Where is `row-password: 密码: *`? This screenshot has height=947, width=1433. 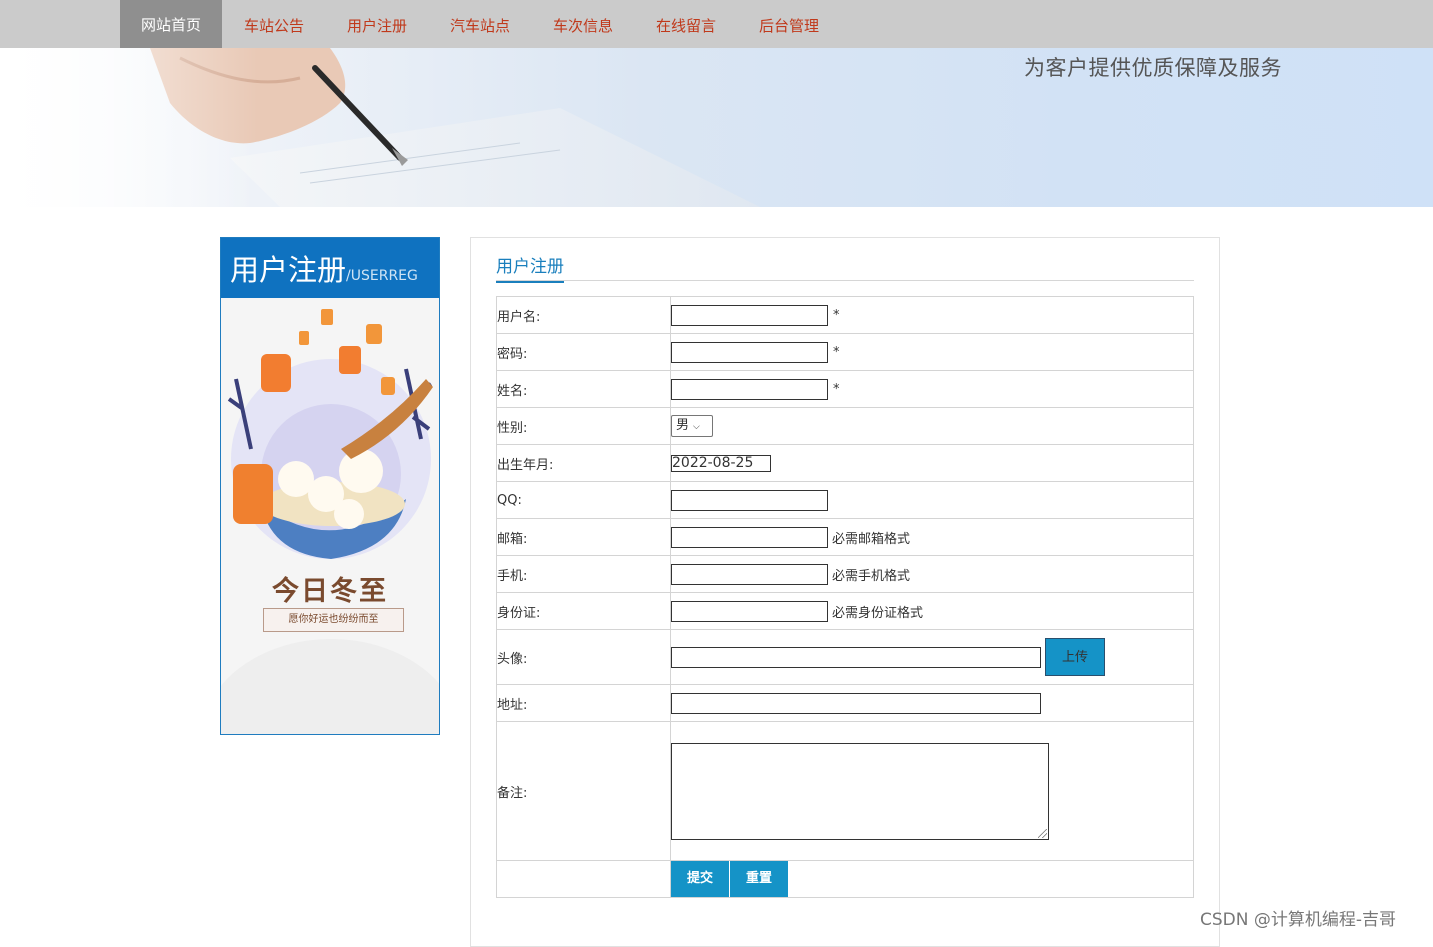 row-password: 密码: * is located at coordinates (845, 352).